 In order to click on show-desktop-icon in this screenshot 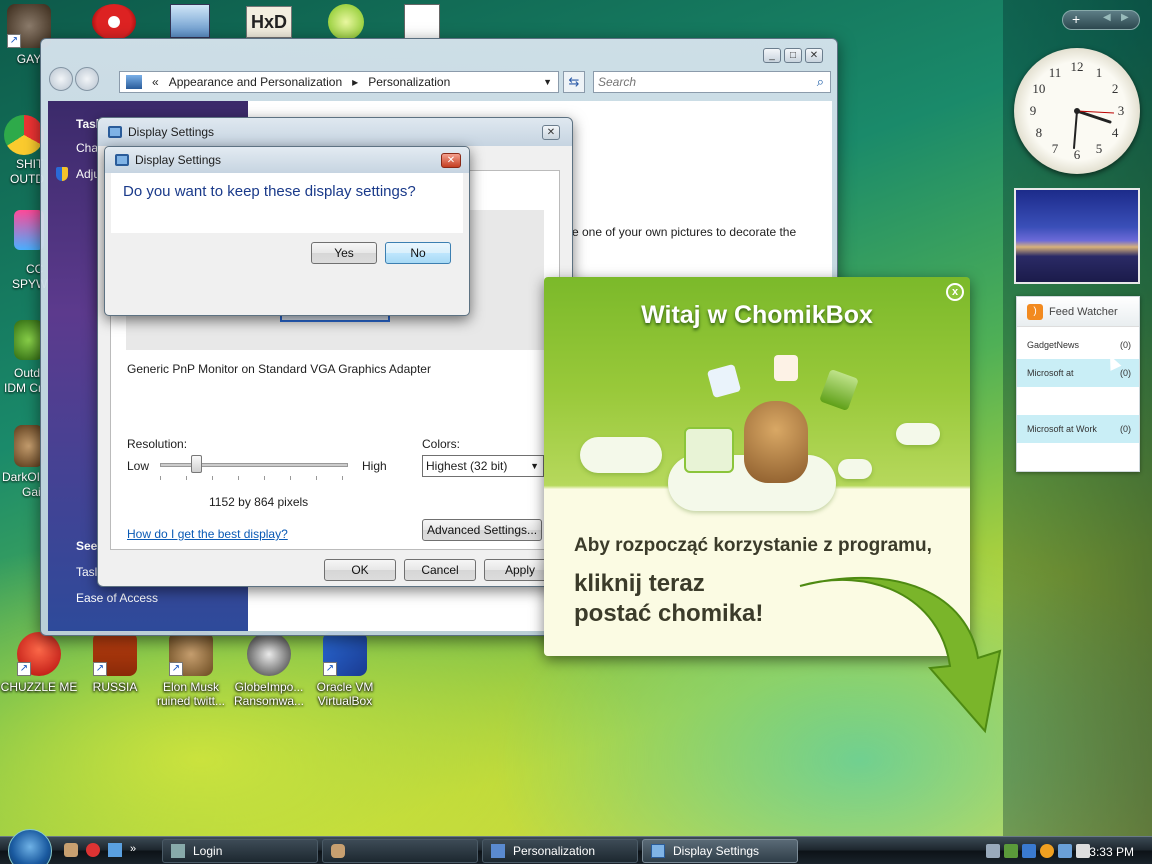, I will do `click(115, 850)`.